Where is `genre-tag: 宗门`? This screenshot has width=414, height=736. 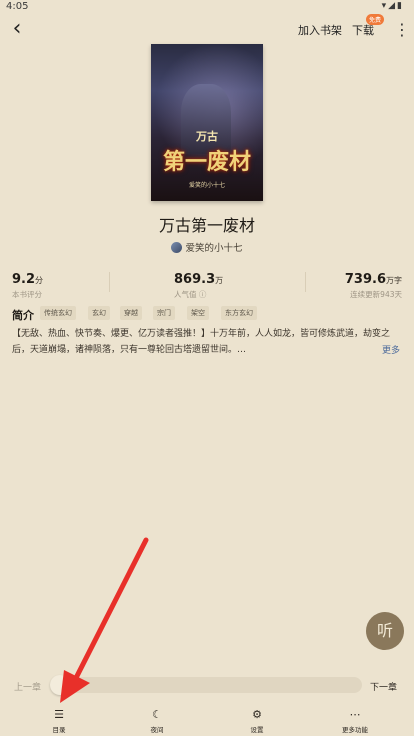
genre-tag: 宗门 is located at coordinates (164, 313).